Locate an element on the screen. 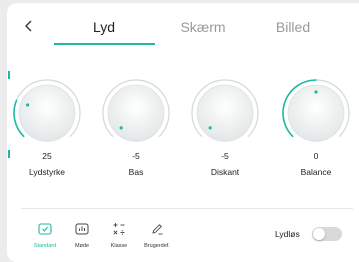  bas-dial is located at coordinates (136, 114).